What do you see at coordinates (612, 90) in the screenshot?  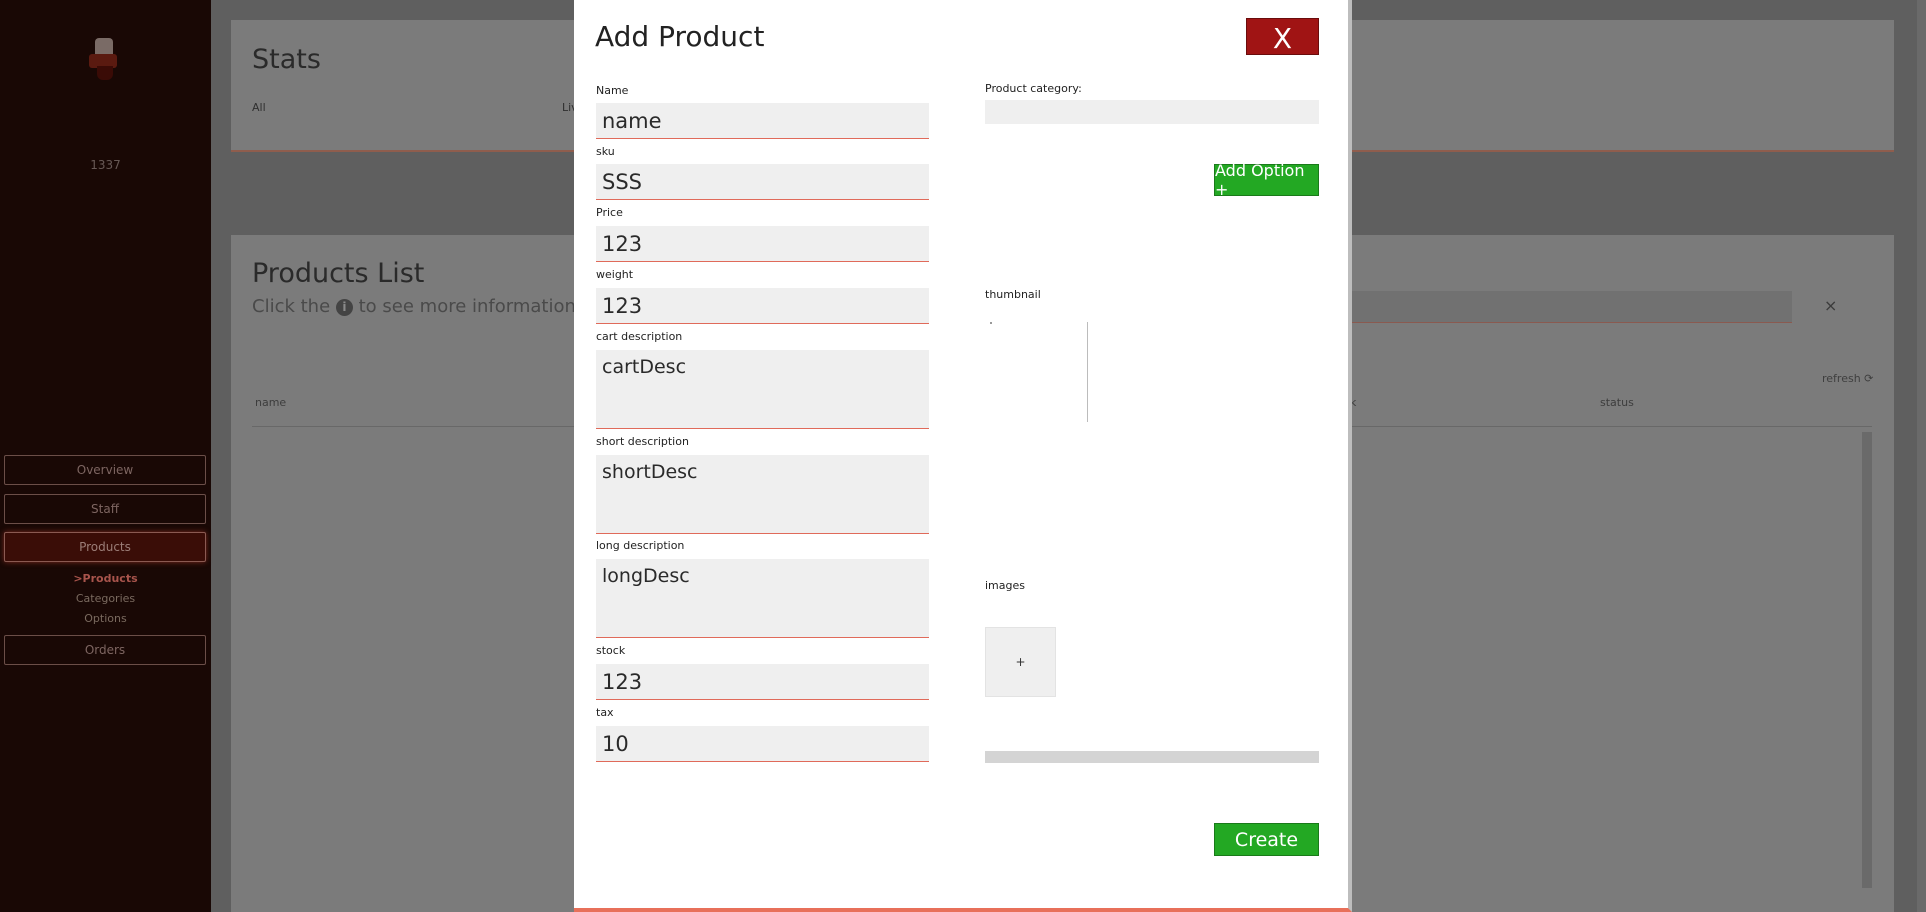 I see `name-label: Name` at bounding box center [612, 90].